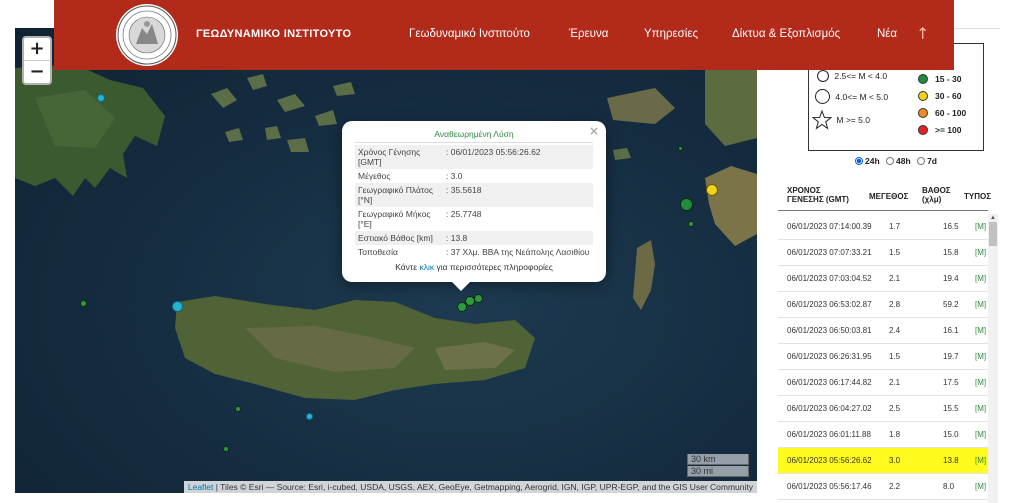 This screenshot has width=1024, height=503. I want to click on depth-15-30-label: 15 - 30, so click(948, 79).